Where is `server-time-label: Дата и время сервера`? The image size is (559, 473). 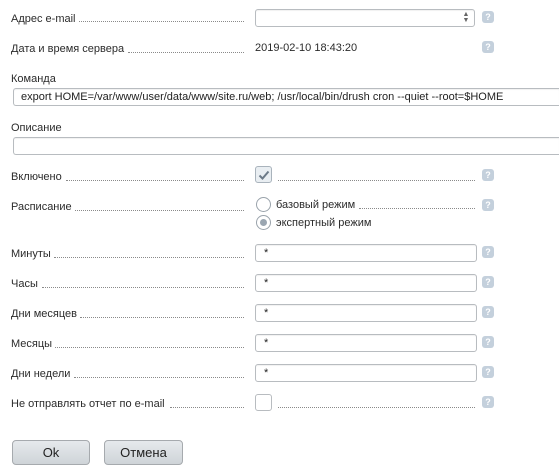
server-time-label: Дата и время сервера is located at coordinates (68, 49).